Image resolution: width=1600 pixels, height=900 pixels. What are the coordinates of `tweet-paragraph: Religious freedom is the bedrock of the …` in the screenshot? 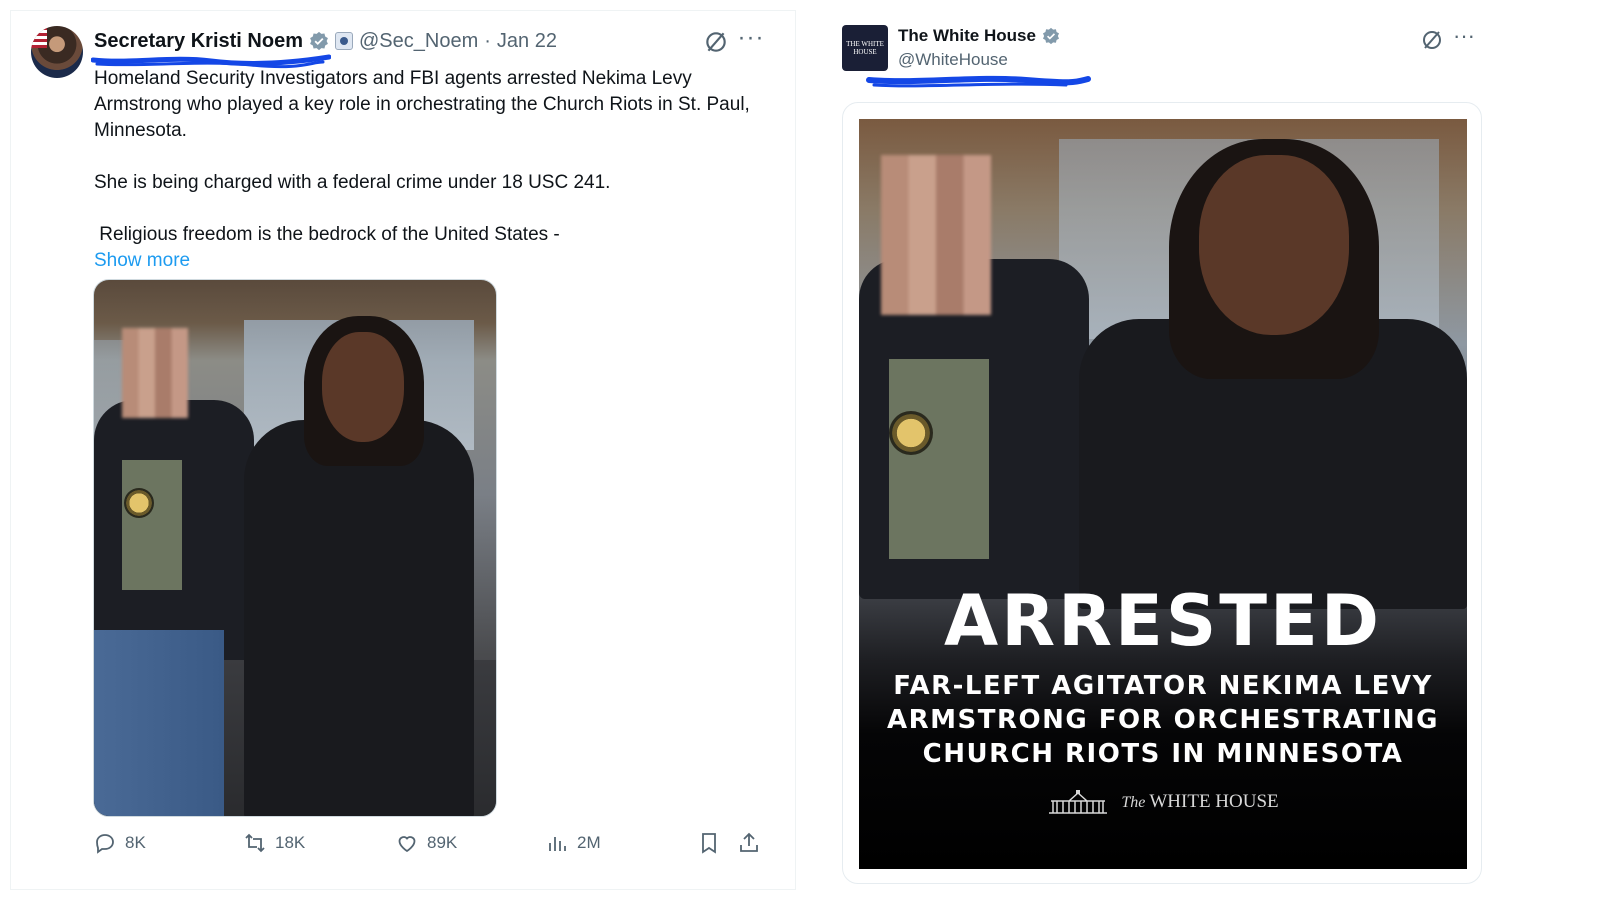 It's located at (327, 234).